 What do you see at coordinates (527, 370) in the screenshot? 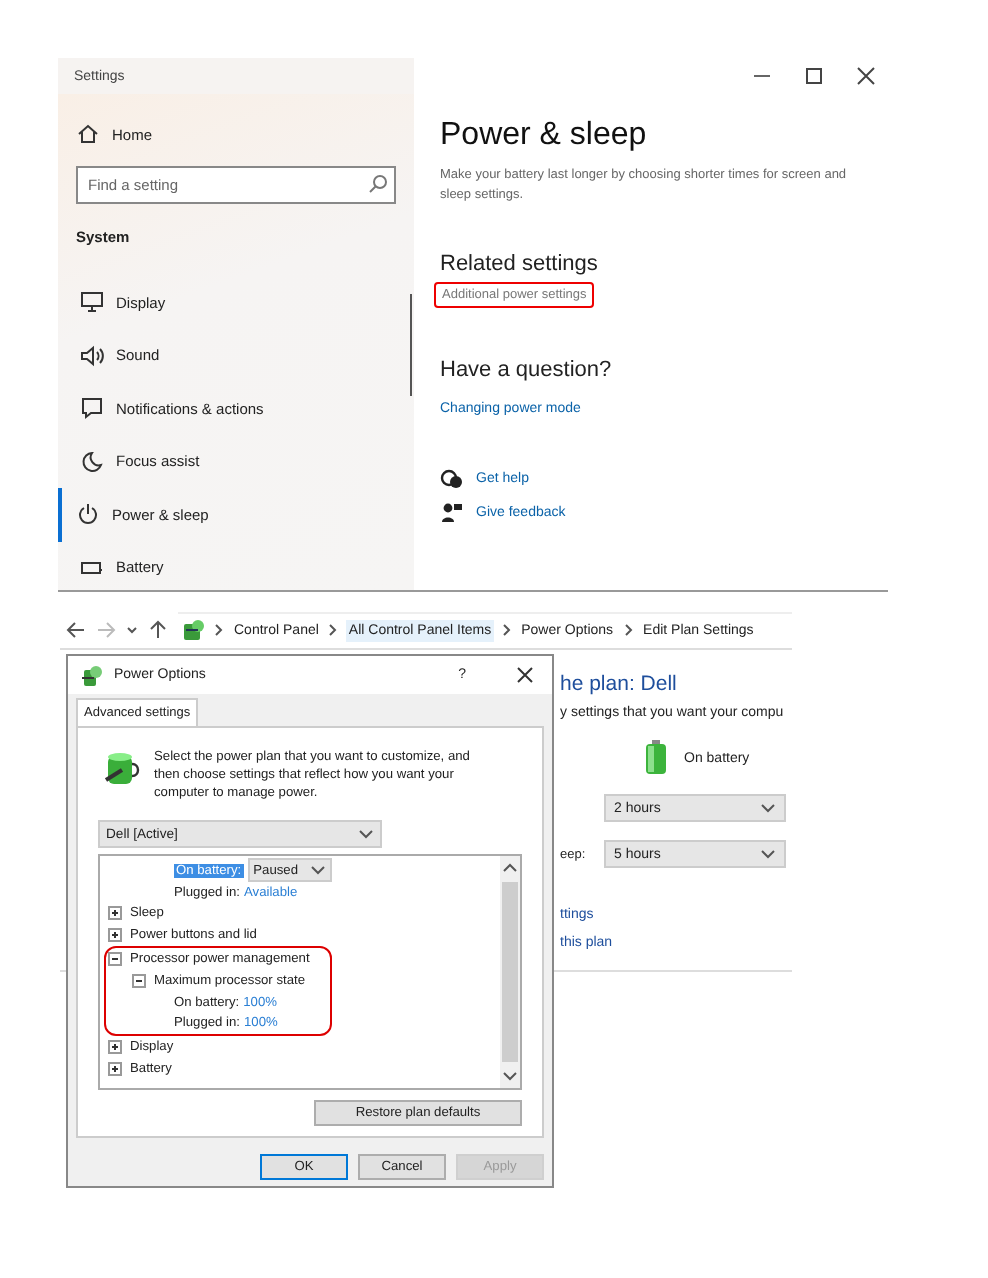
I see `section-heading: Have a question?` at bounding box center [527, 370].